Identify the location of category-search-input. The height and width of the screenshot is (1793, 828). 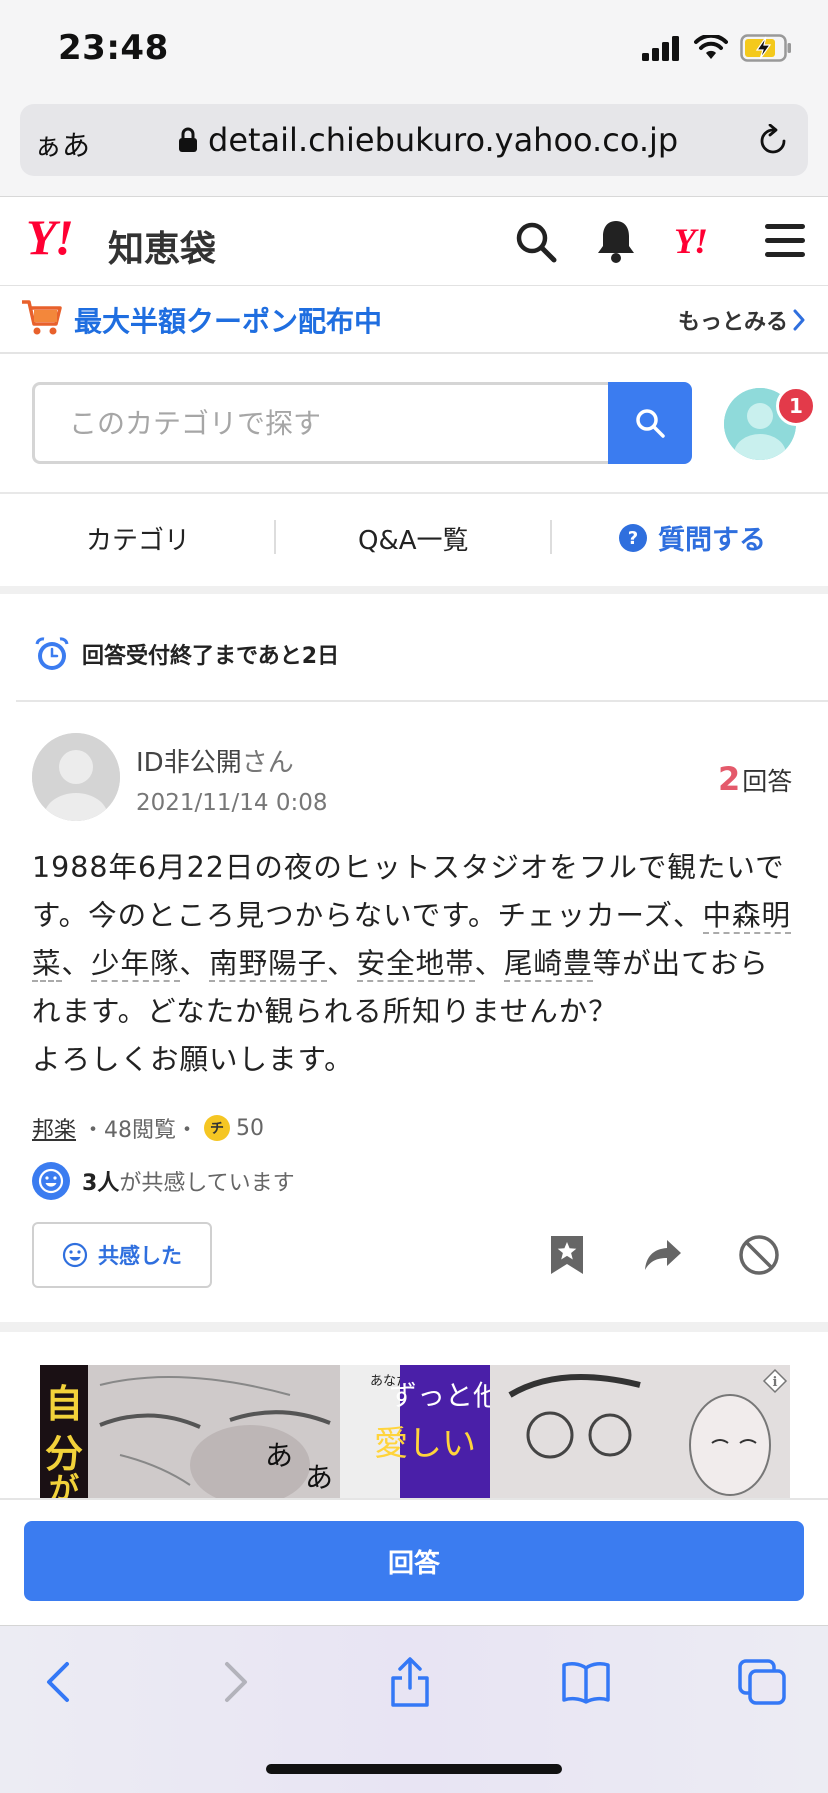
(321, 423).